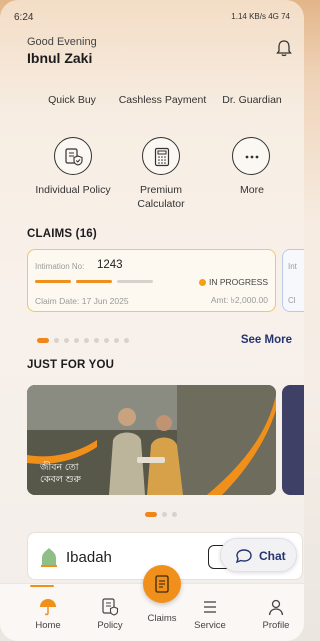  I want to click on just-for-you-title: JUST FOR YOU, so click(71, 365).